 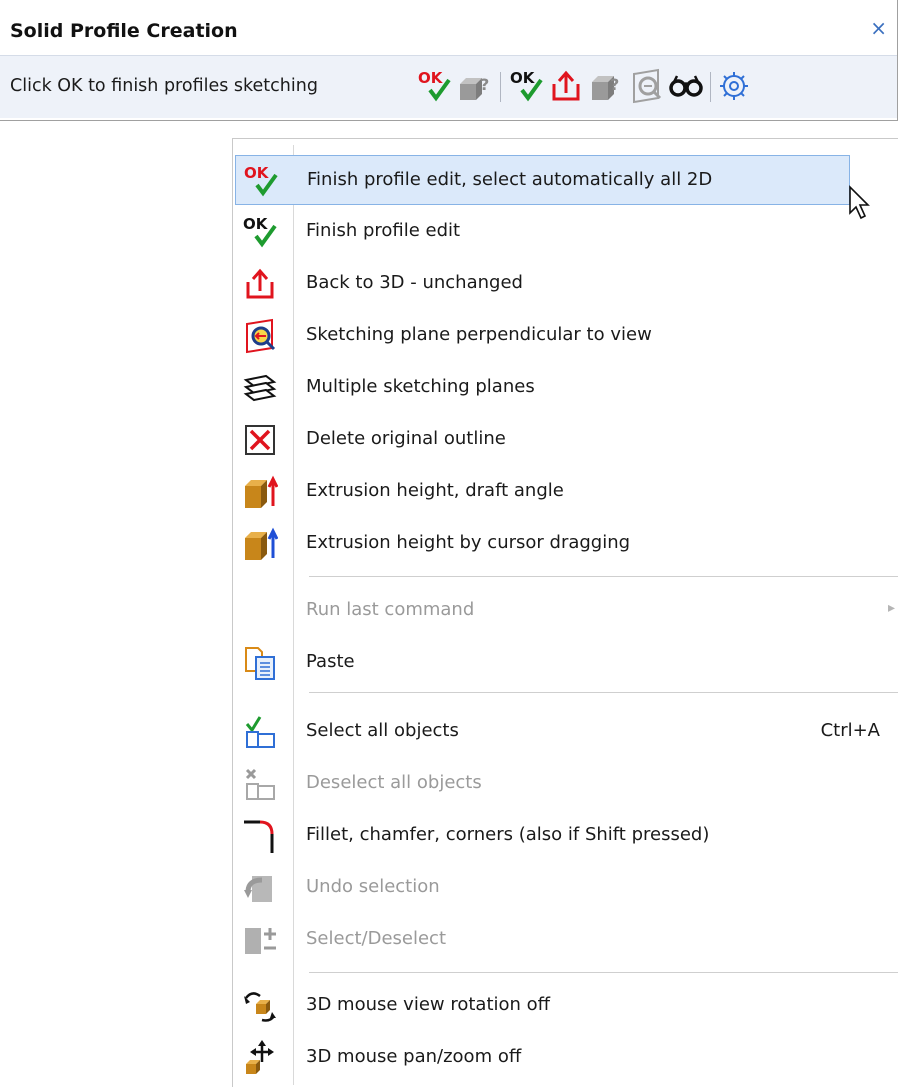 What do you see at coordinates (468, 542) in the screenshot?
I see `menu-item-label: Extrusion height by cursor dragging` at bounding box center [468, 542].